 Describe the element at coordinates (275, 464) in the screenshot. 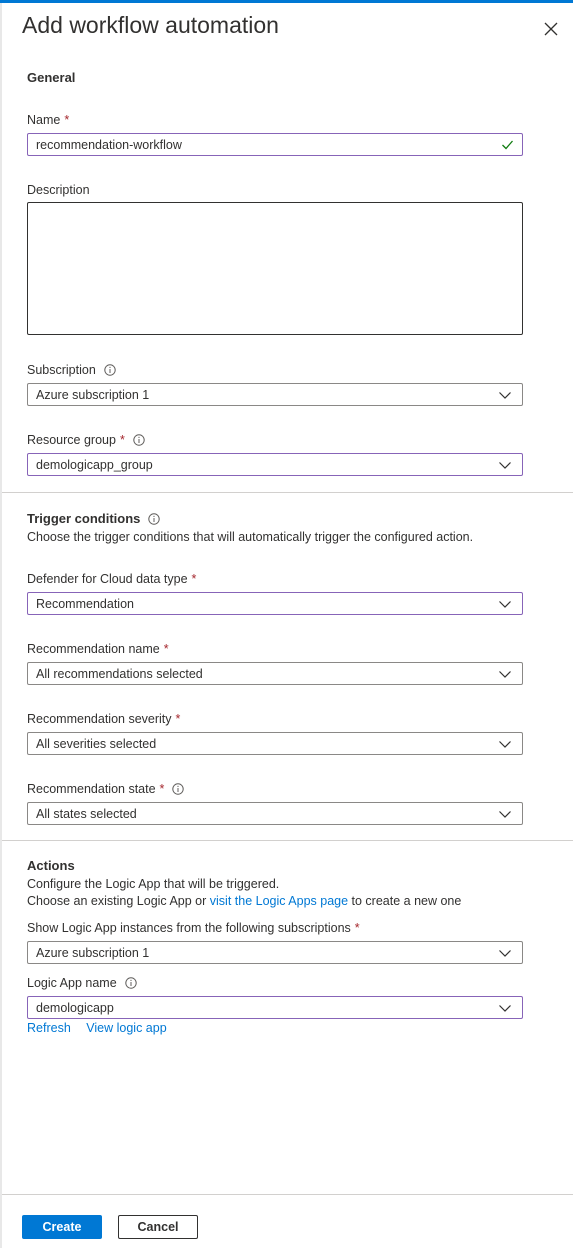

I see `resource-group-dropdown: demologicapp_group` at that location.